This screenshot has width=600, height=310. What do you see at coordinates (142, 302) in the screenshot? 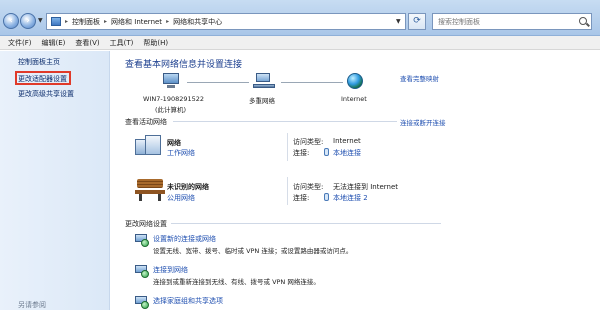
I see `homegroup-icon` at bounding box center [142, 302].